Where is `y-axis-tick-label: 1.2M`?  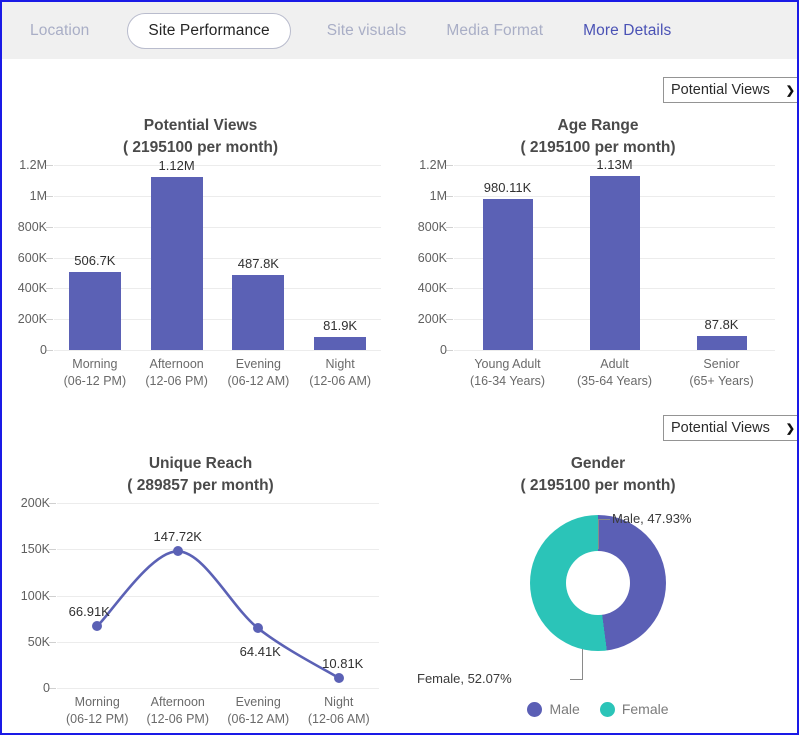
y-axis-tick-label: 1.2M is located at coordinates (33, 165).